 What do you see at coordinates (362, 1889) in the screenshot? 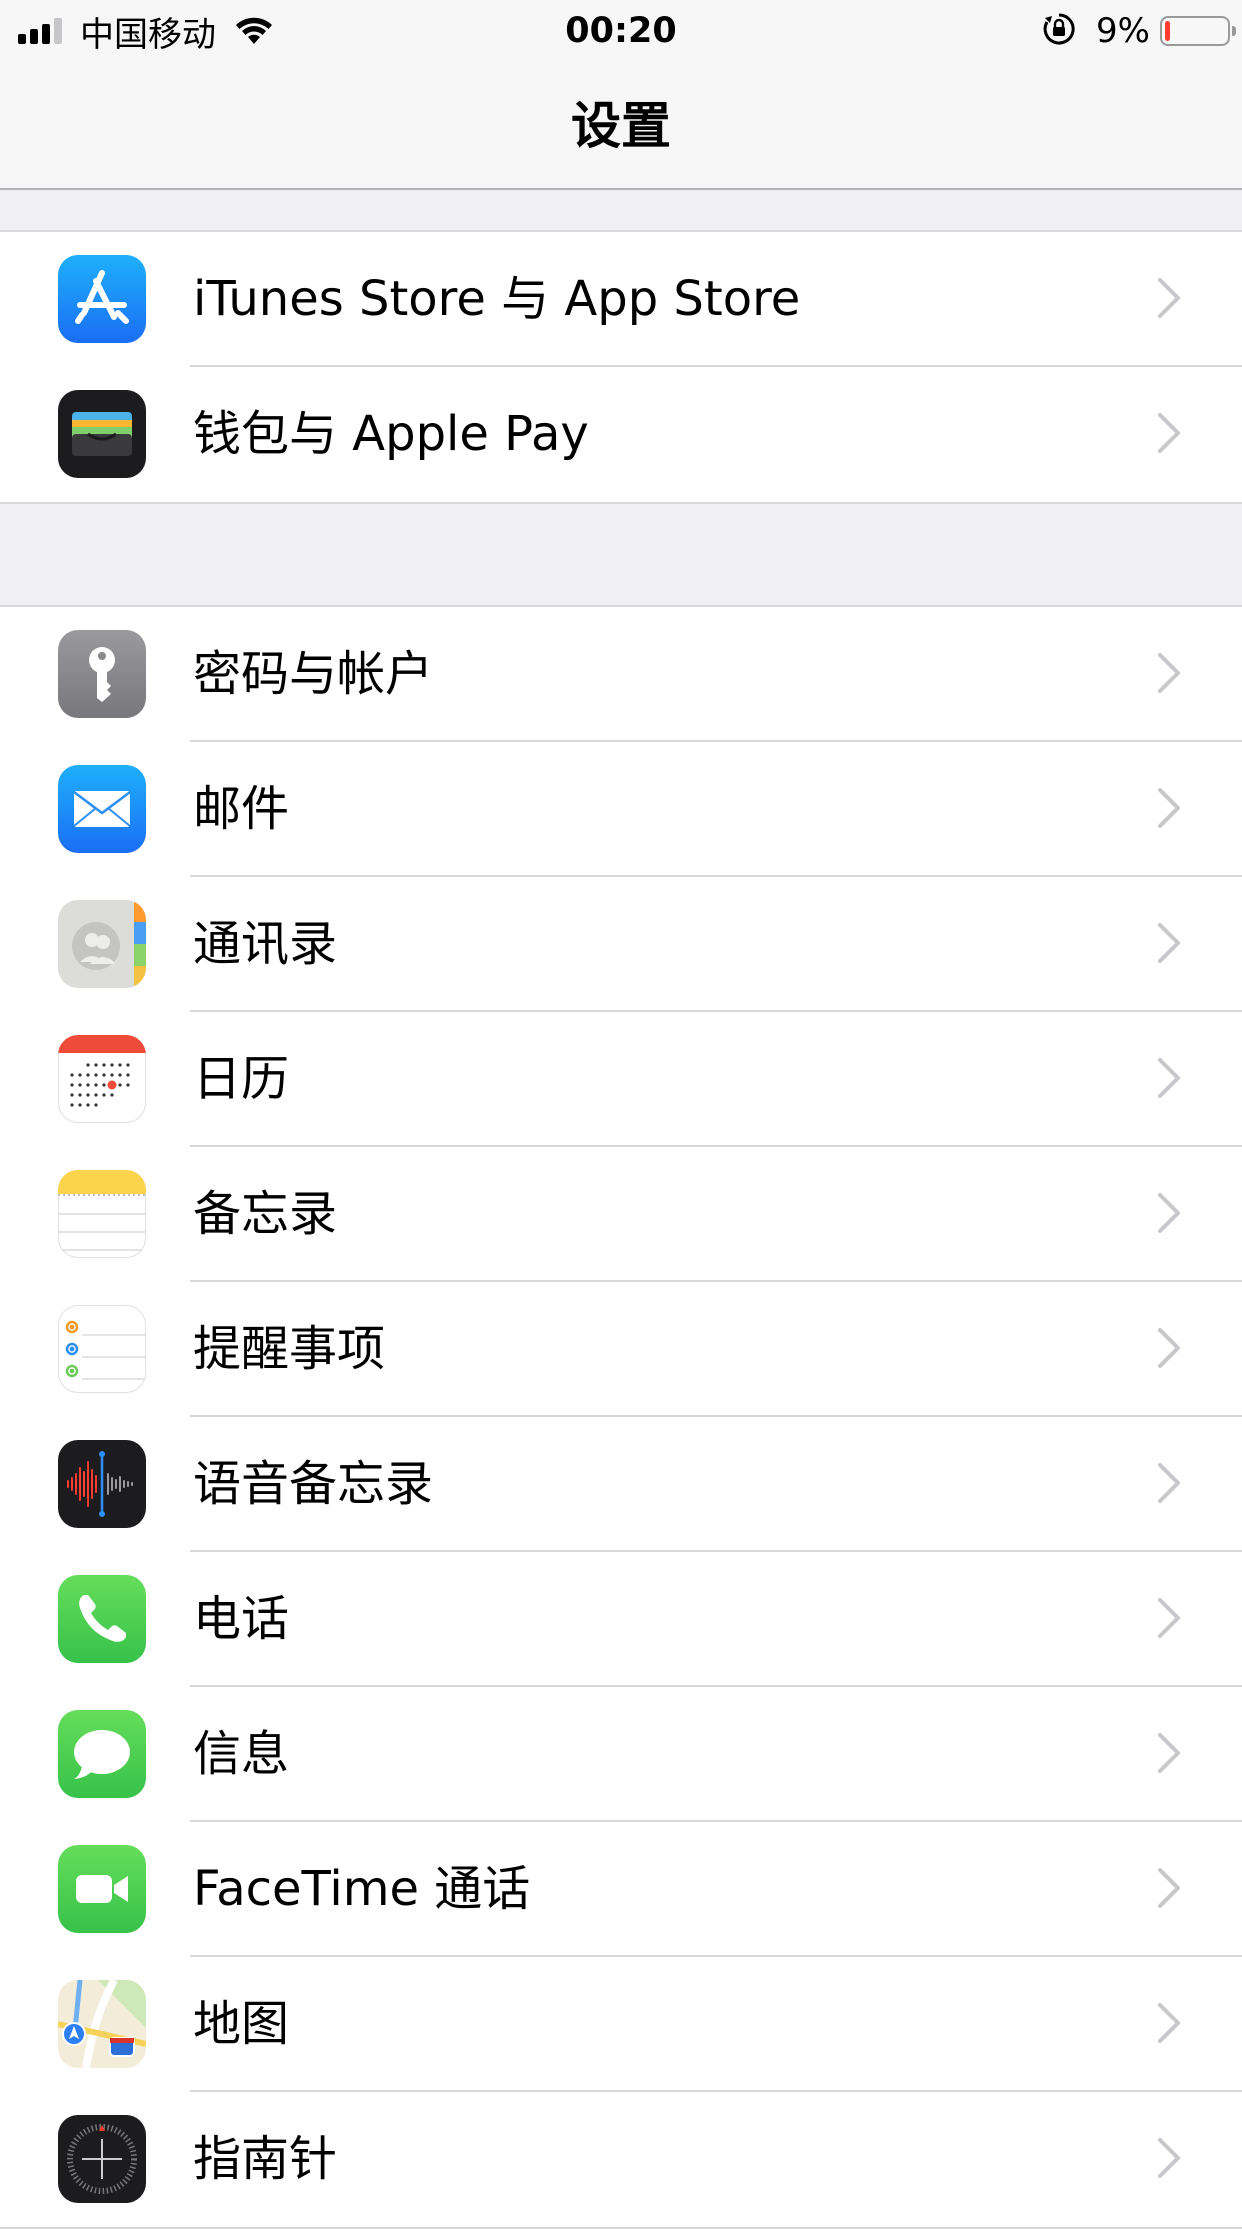
I see `settings-row-label: FaceTime 通话` at bounding box center [362, 1889].